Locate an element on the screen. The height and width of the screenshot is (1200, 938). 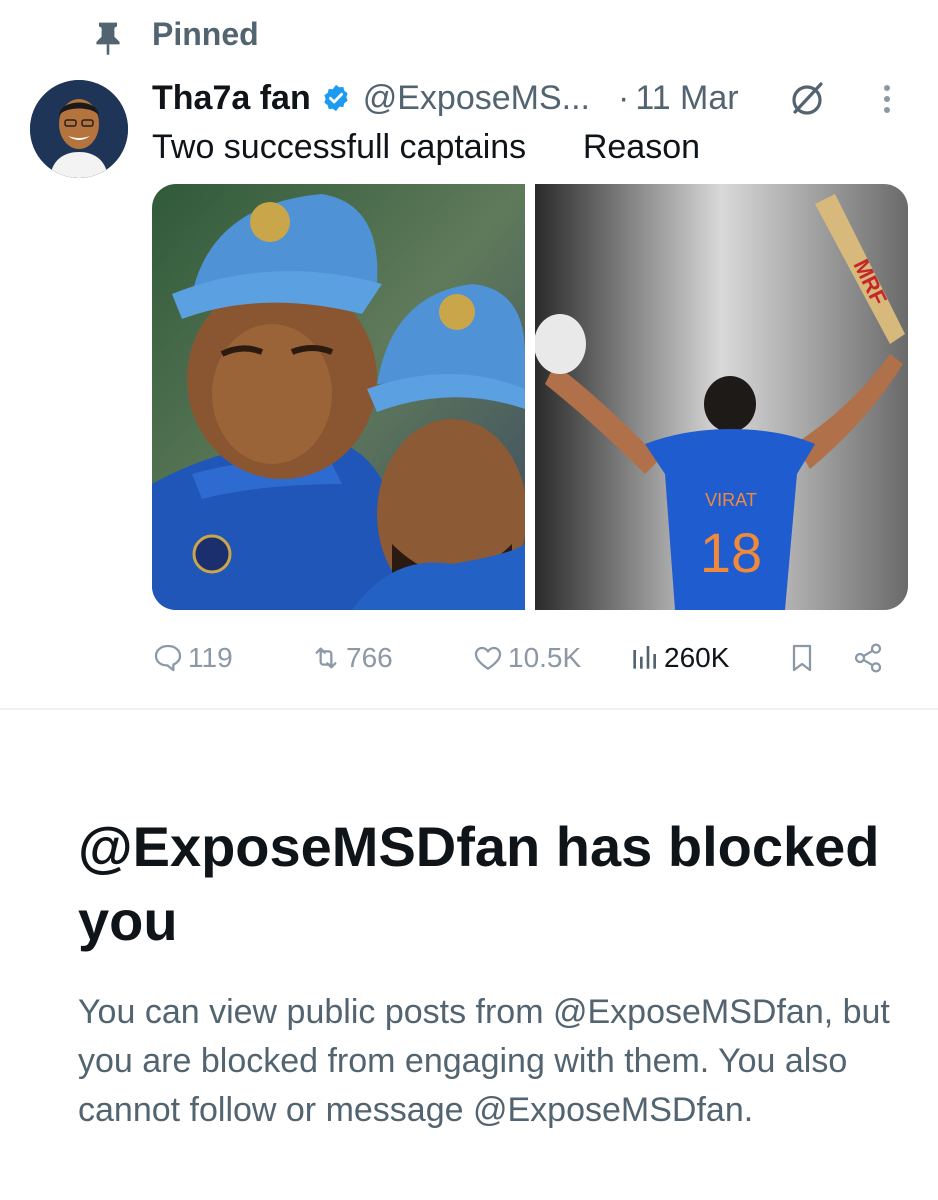
views-count: 260K is located at coordinates (697, 657).